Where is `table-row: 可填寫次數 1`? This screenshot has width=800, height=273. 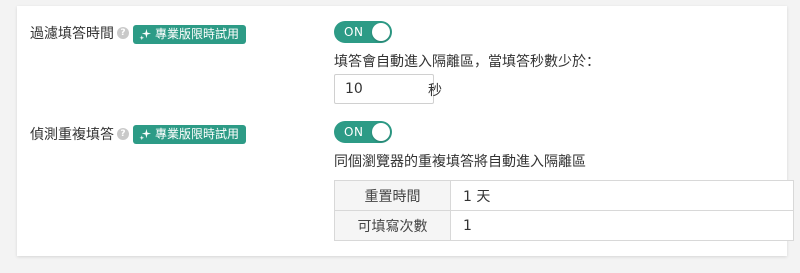
table-row: 可填寫次數 1 is located at coordinates (564, 225).